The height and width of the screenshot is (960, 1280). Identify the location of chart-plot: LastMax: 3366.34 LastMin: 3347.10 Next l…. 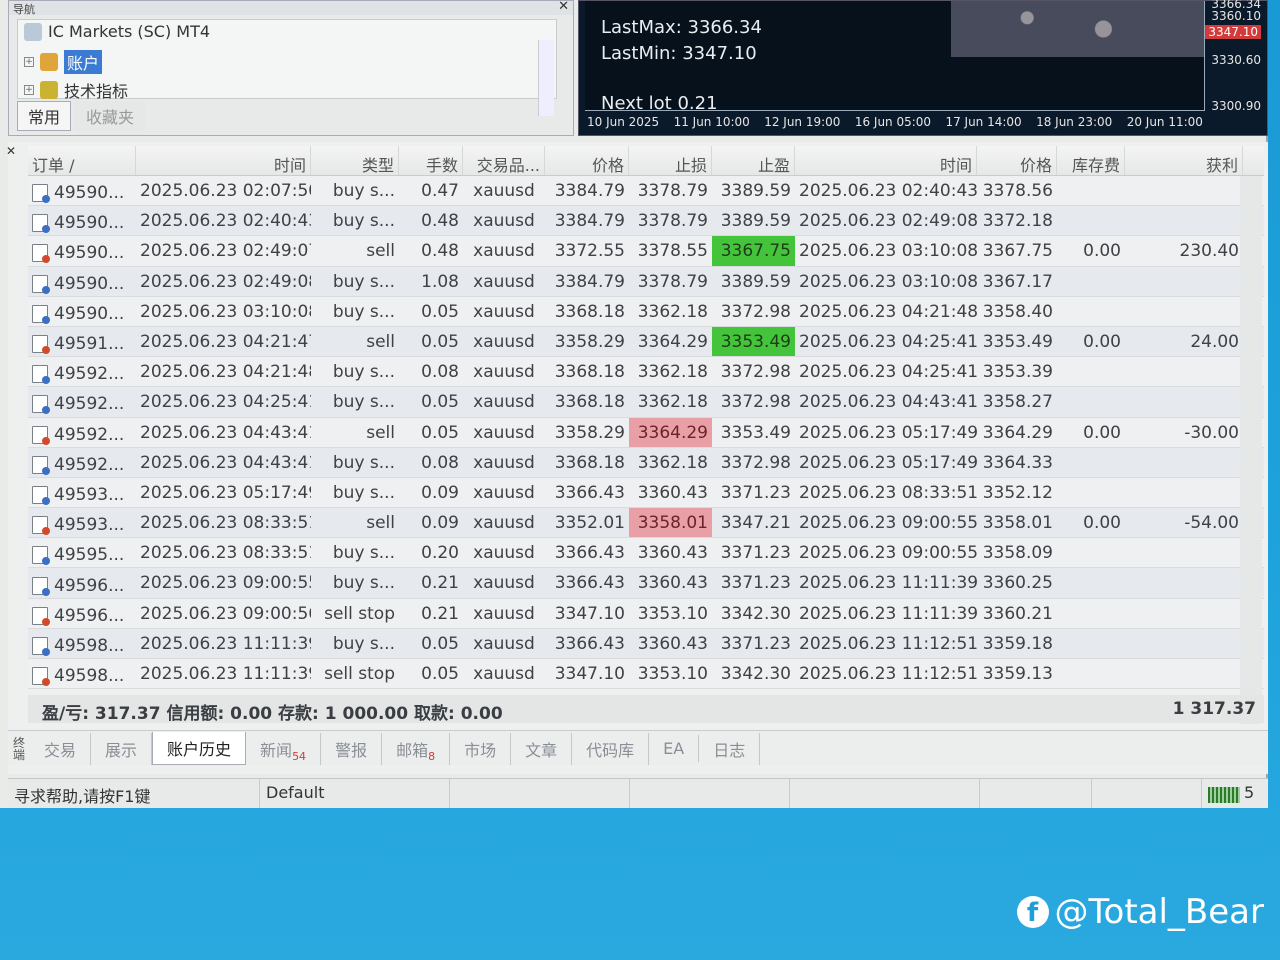
(895, 56).